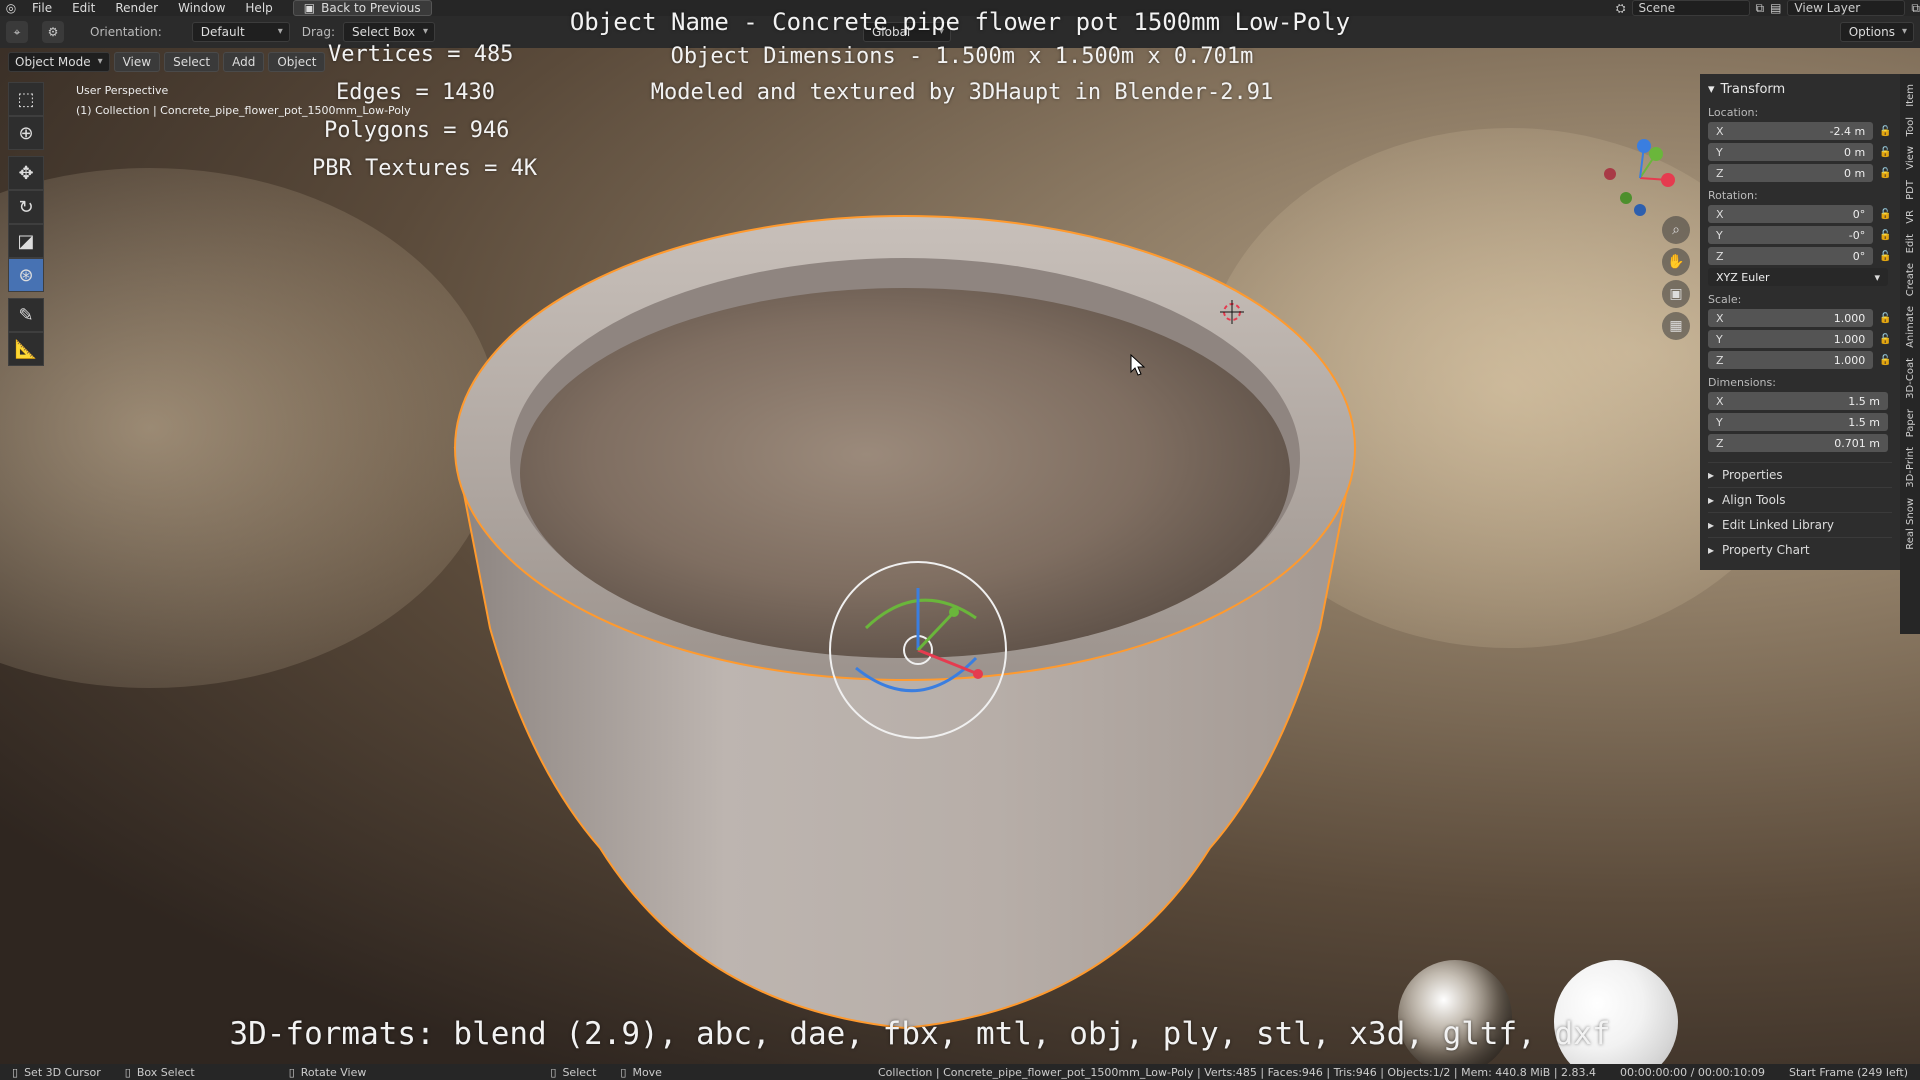  I want to click on dimensions-z-value: 0.701 m, so click(1857, 443).